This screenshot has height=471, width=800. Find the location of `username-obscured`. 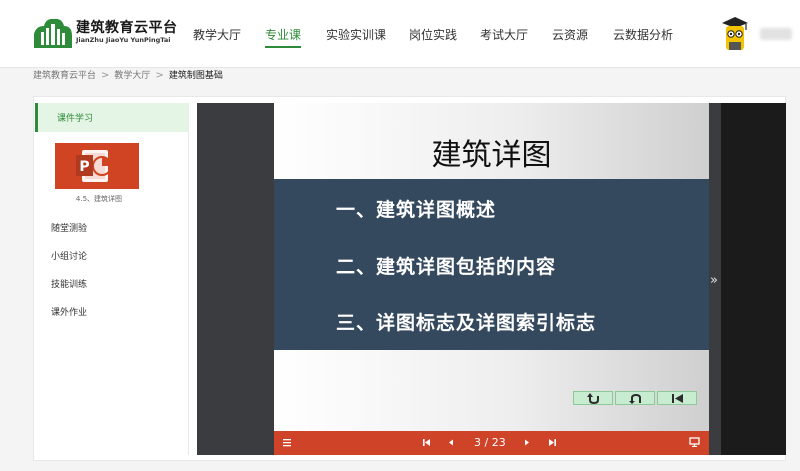

username-obscured is located at coordinates (776, 34).